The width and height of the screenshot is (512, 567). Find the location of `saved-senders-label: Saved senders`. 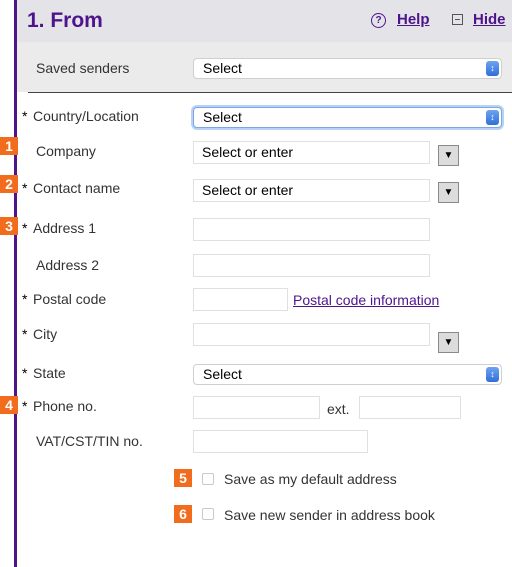

saved-senders-label: Saved senders is located at coordinates (83, 68).